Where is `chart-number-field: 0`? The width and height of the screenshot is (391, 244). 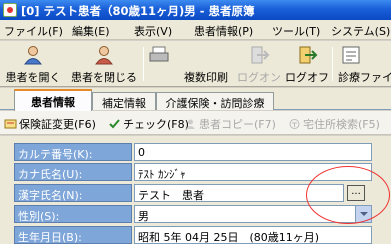
chart-number-field: 0 is located at coordinates (253, 152).